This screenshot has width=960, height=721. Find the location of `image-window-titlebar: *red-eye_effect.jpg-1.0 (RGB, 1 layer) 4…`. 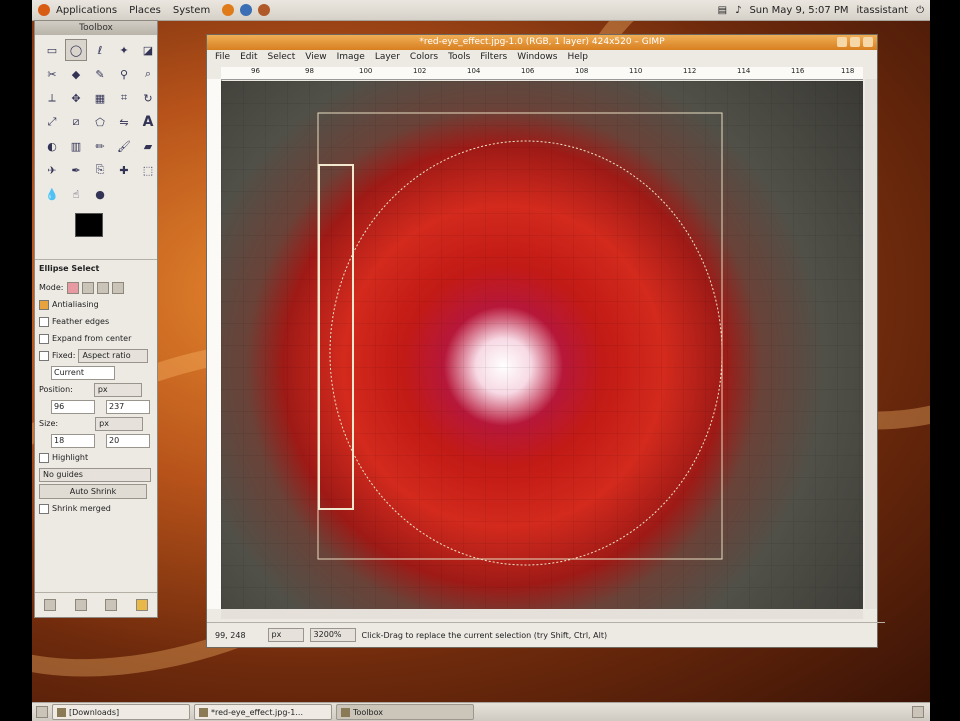

image-window-titlebar: *red-eye_effect.jpg-1.0 (RGB, 1 layer) 4… is located at coordinates (542, 42).